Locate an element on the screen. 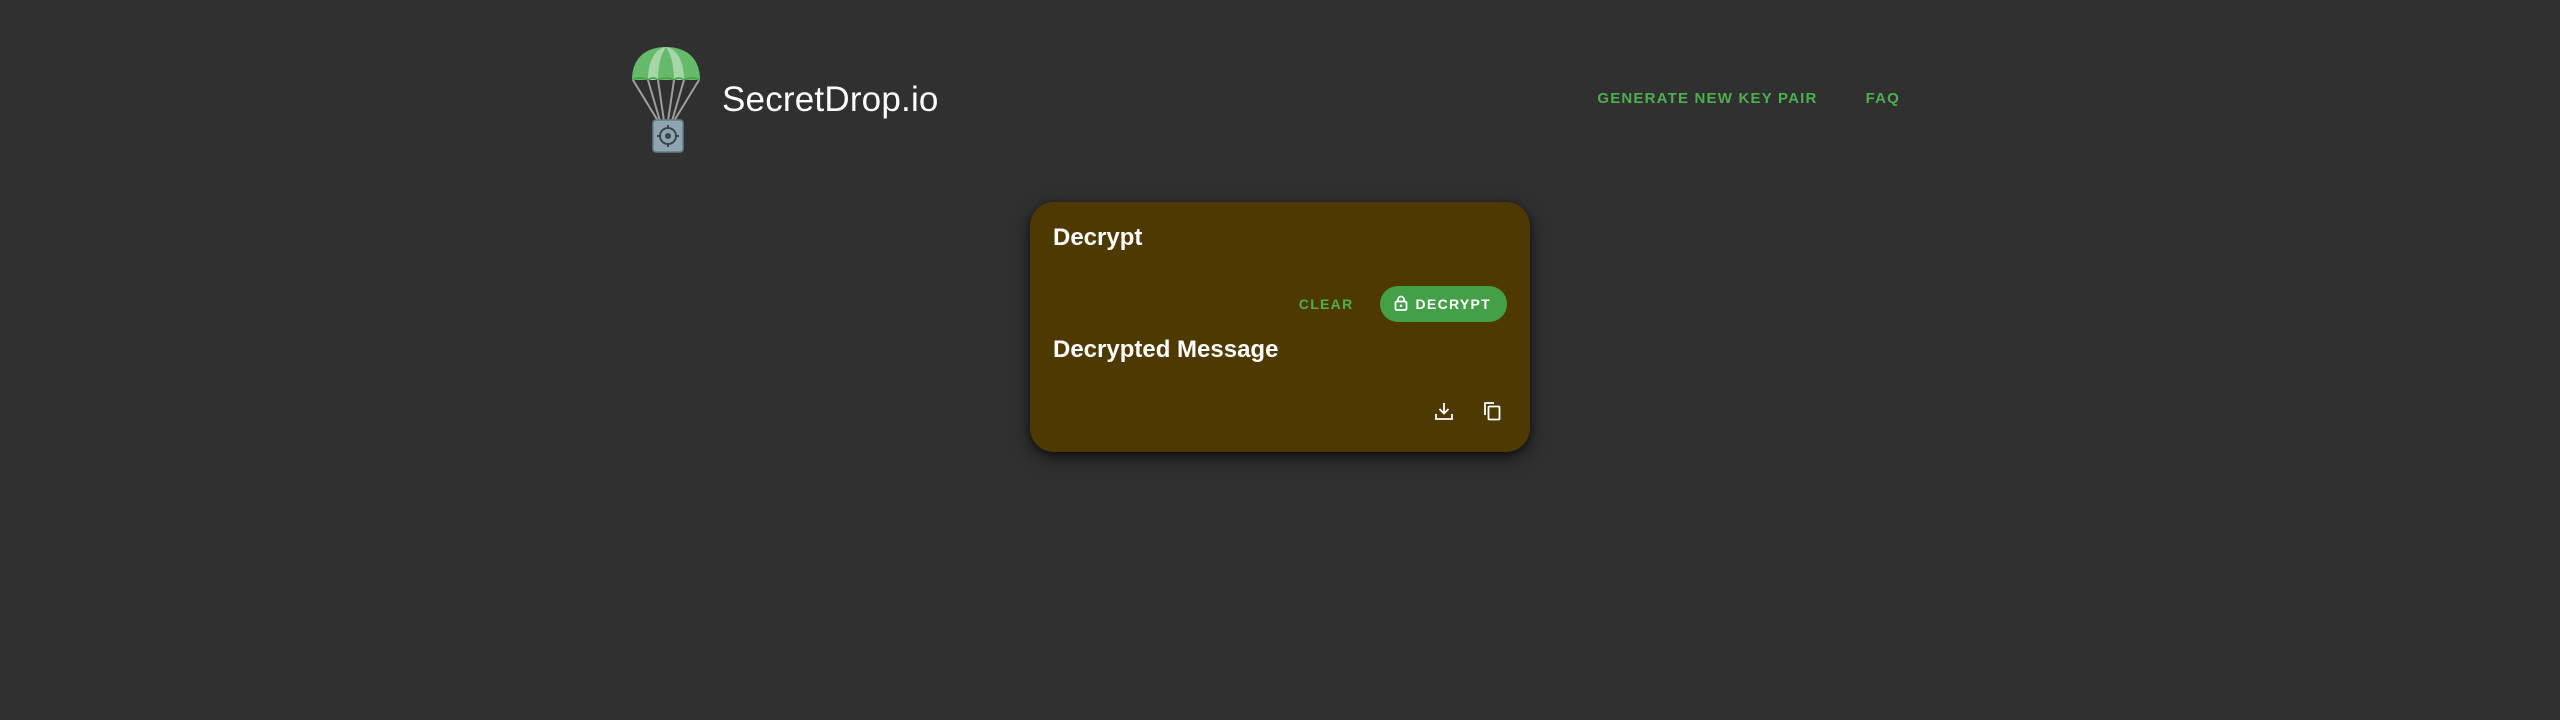 The height and width of the screenshot is (720, 2560). download-button is located at coordinates (1444, 413).